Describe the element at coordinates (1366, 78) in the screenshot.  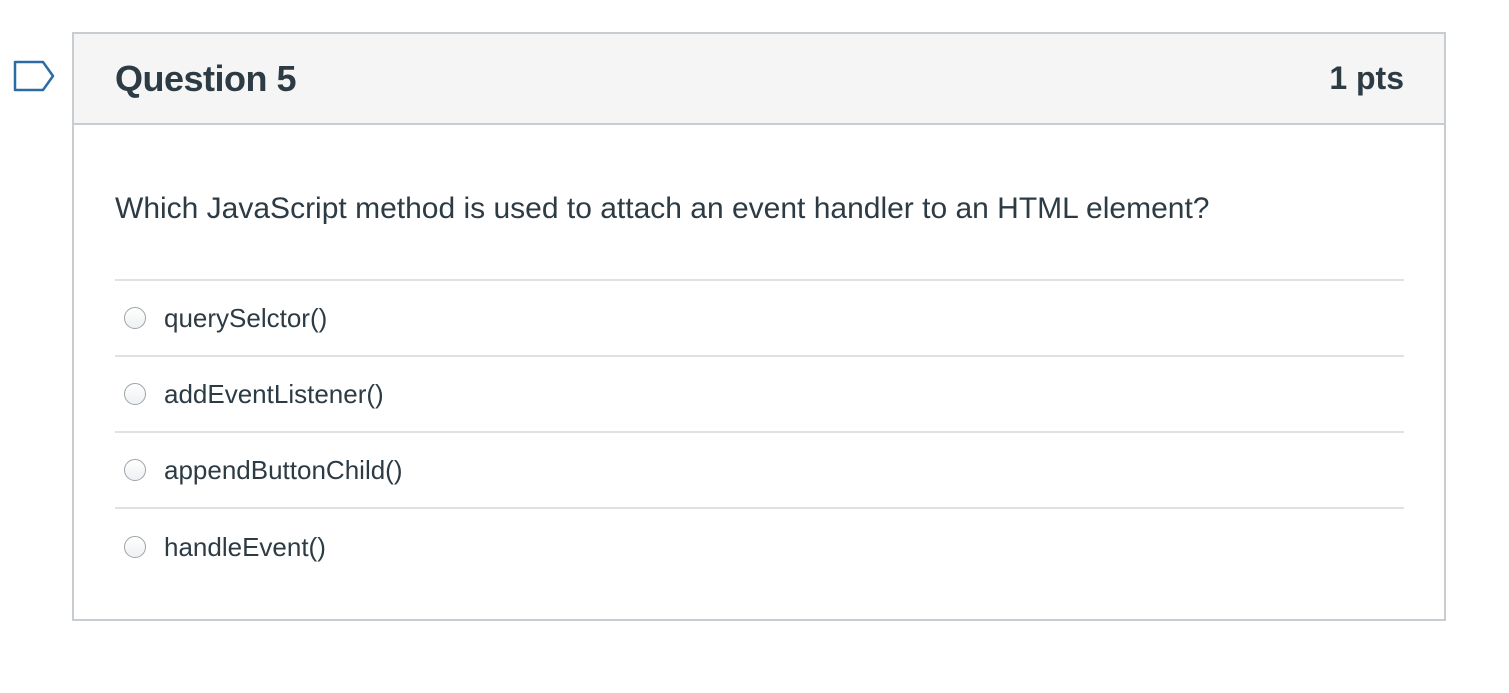
I see `question-points: 1 pts` at that location.